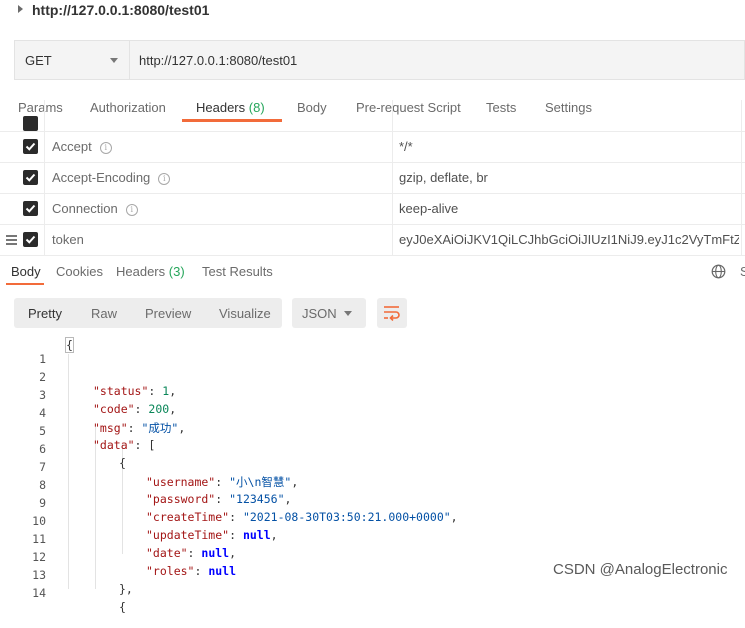 The height and width of the screenshot is (628, 745). What do you see at coordinates (372, 395) in the screenshot?
I see `code-line: 3 "code": 200,` at bounding box center [372, 395].